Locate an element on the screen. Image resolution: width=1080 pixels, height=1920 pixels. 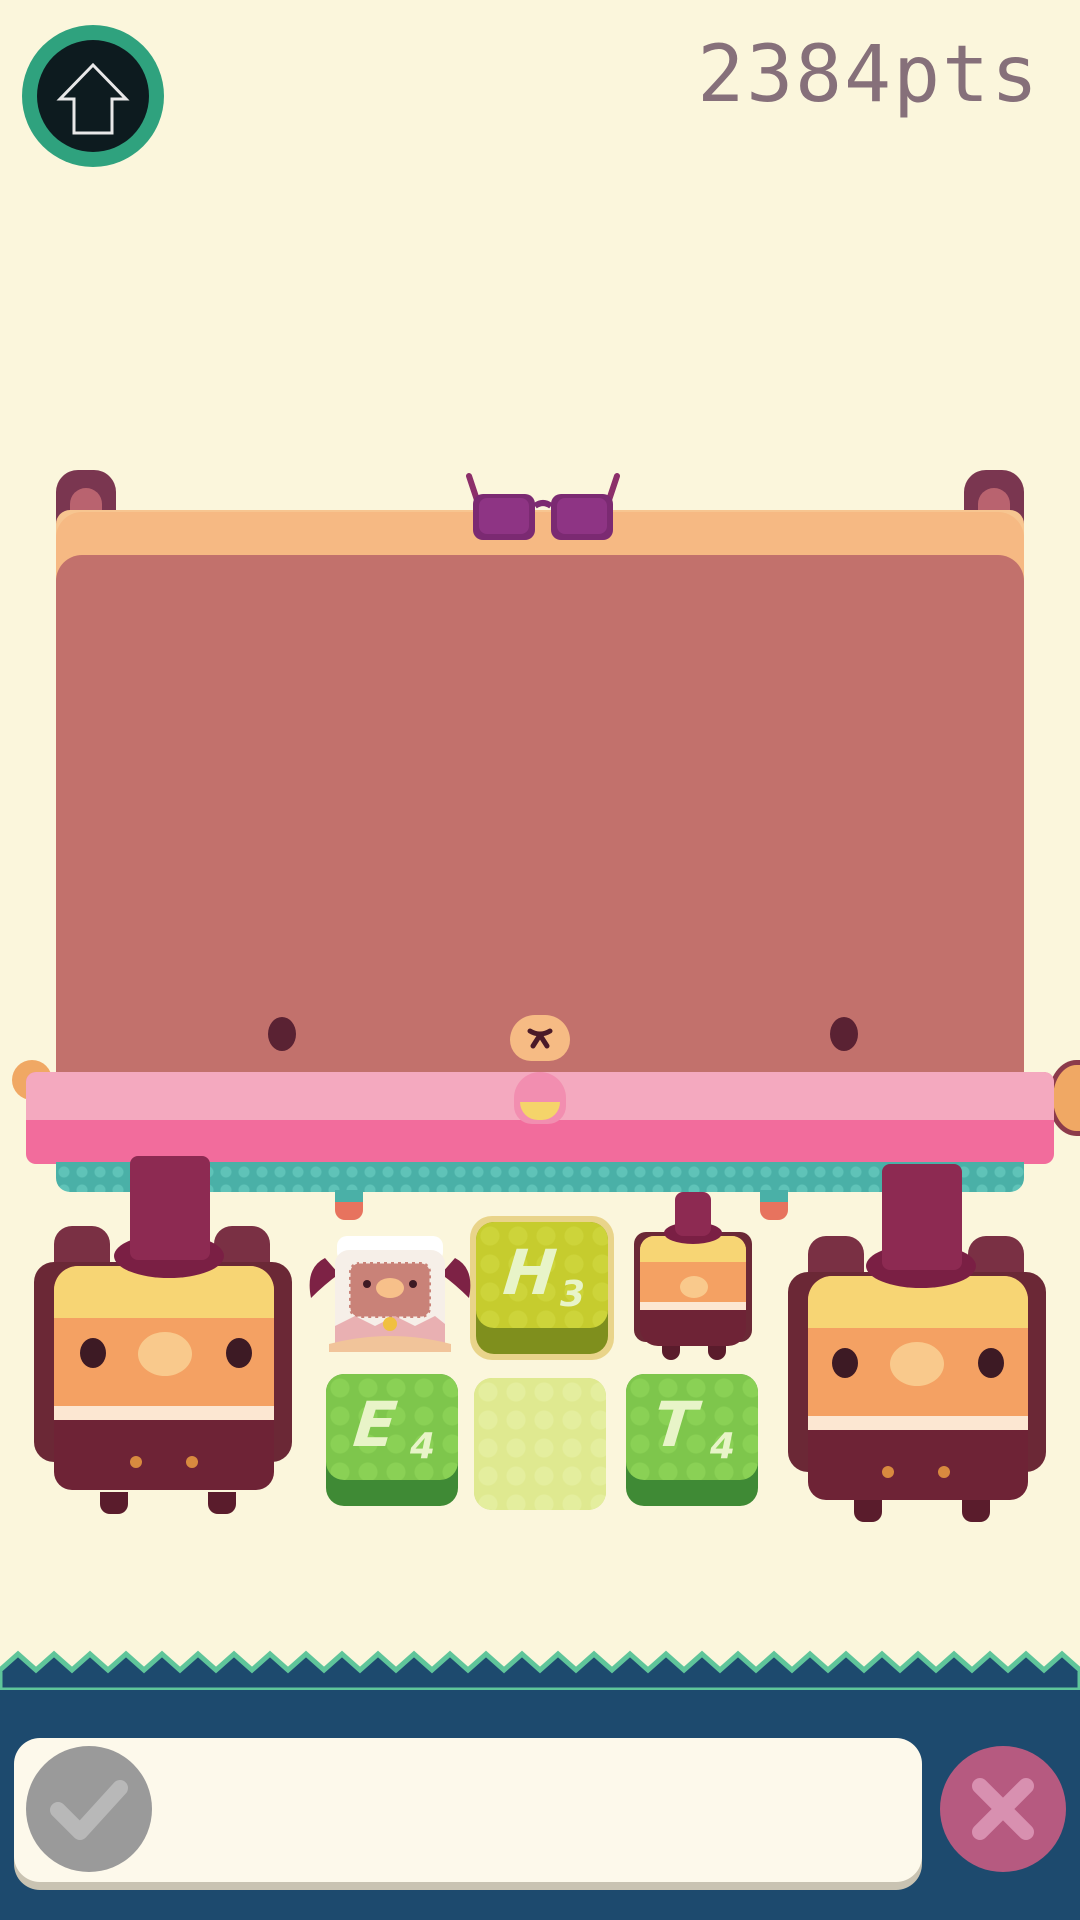
bear-character-right is located at coordinates (915, 1345).